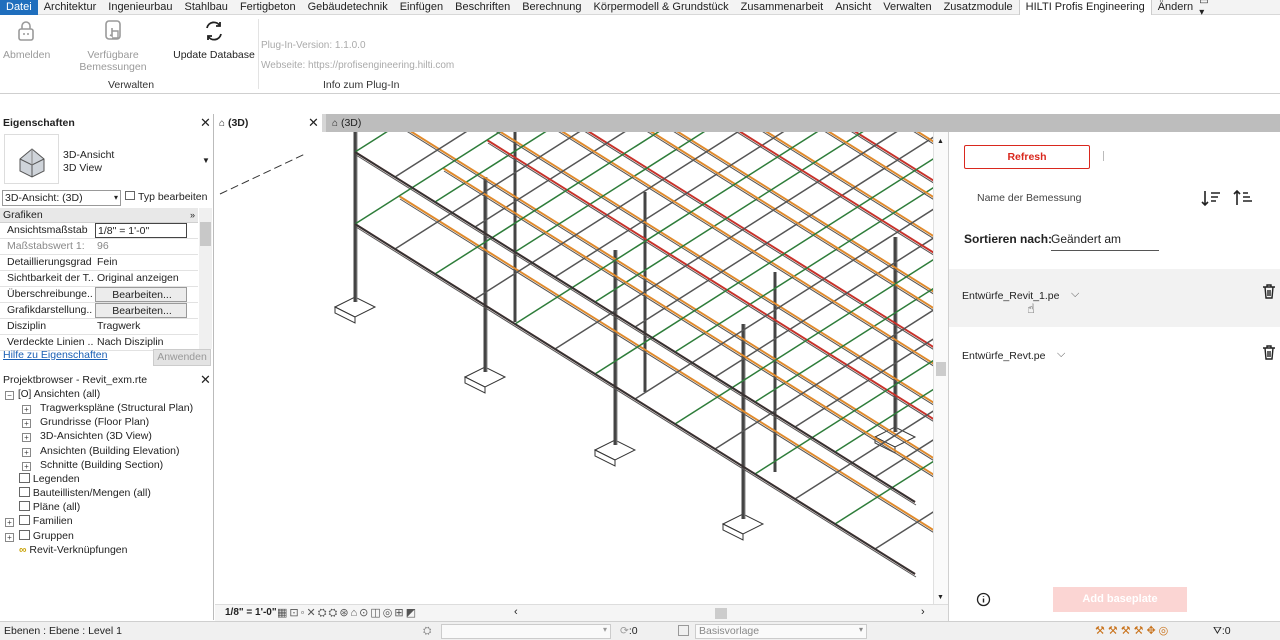 This screenshot has width=1280, height=640. What do you see at coordinates (1175, 7) in the screenshot?
I see `tab-aendern: Ändern` at bounding box center [1175, 7].